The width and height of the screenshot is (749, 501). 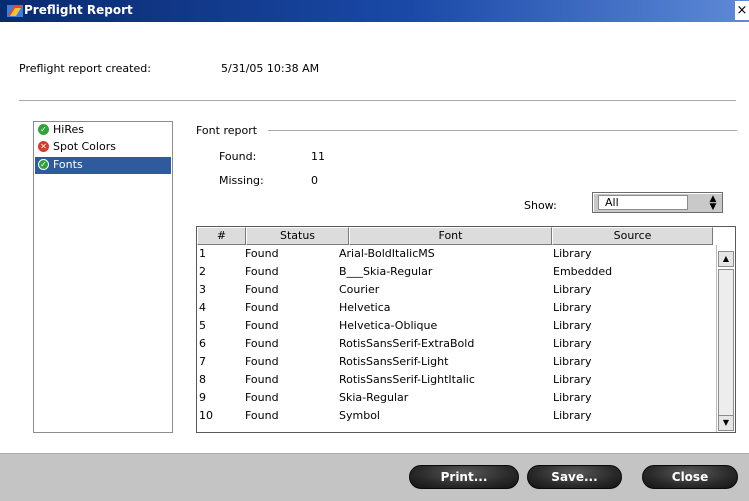 I want to click on cell-font: RotisSansSerif-LightItalic, so click(x=407, y=379).